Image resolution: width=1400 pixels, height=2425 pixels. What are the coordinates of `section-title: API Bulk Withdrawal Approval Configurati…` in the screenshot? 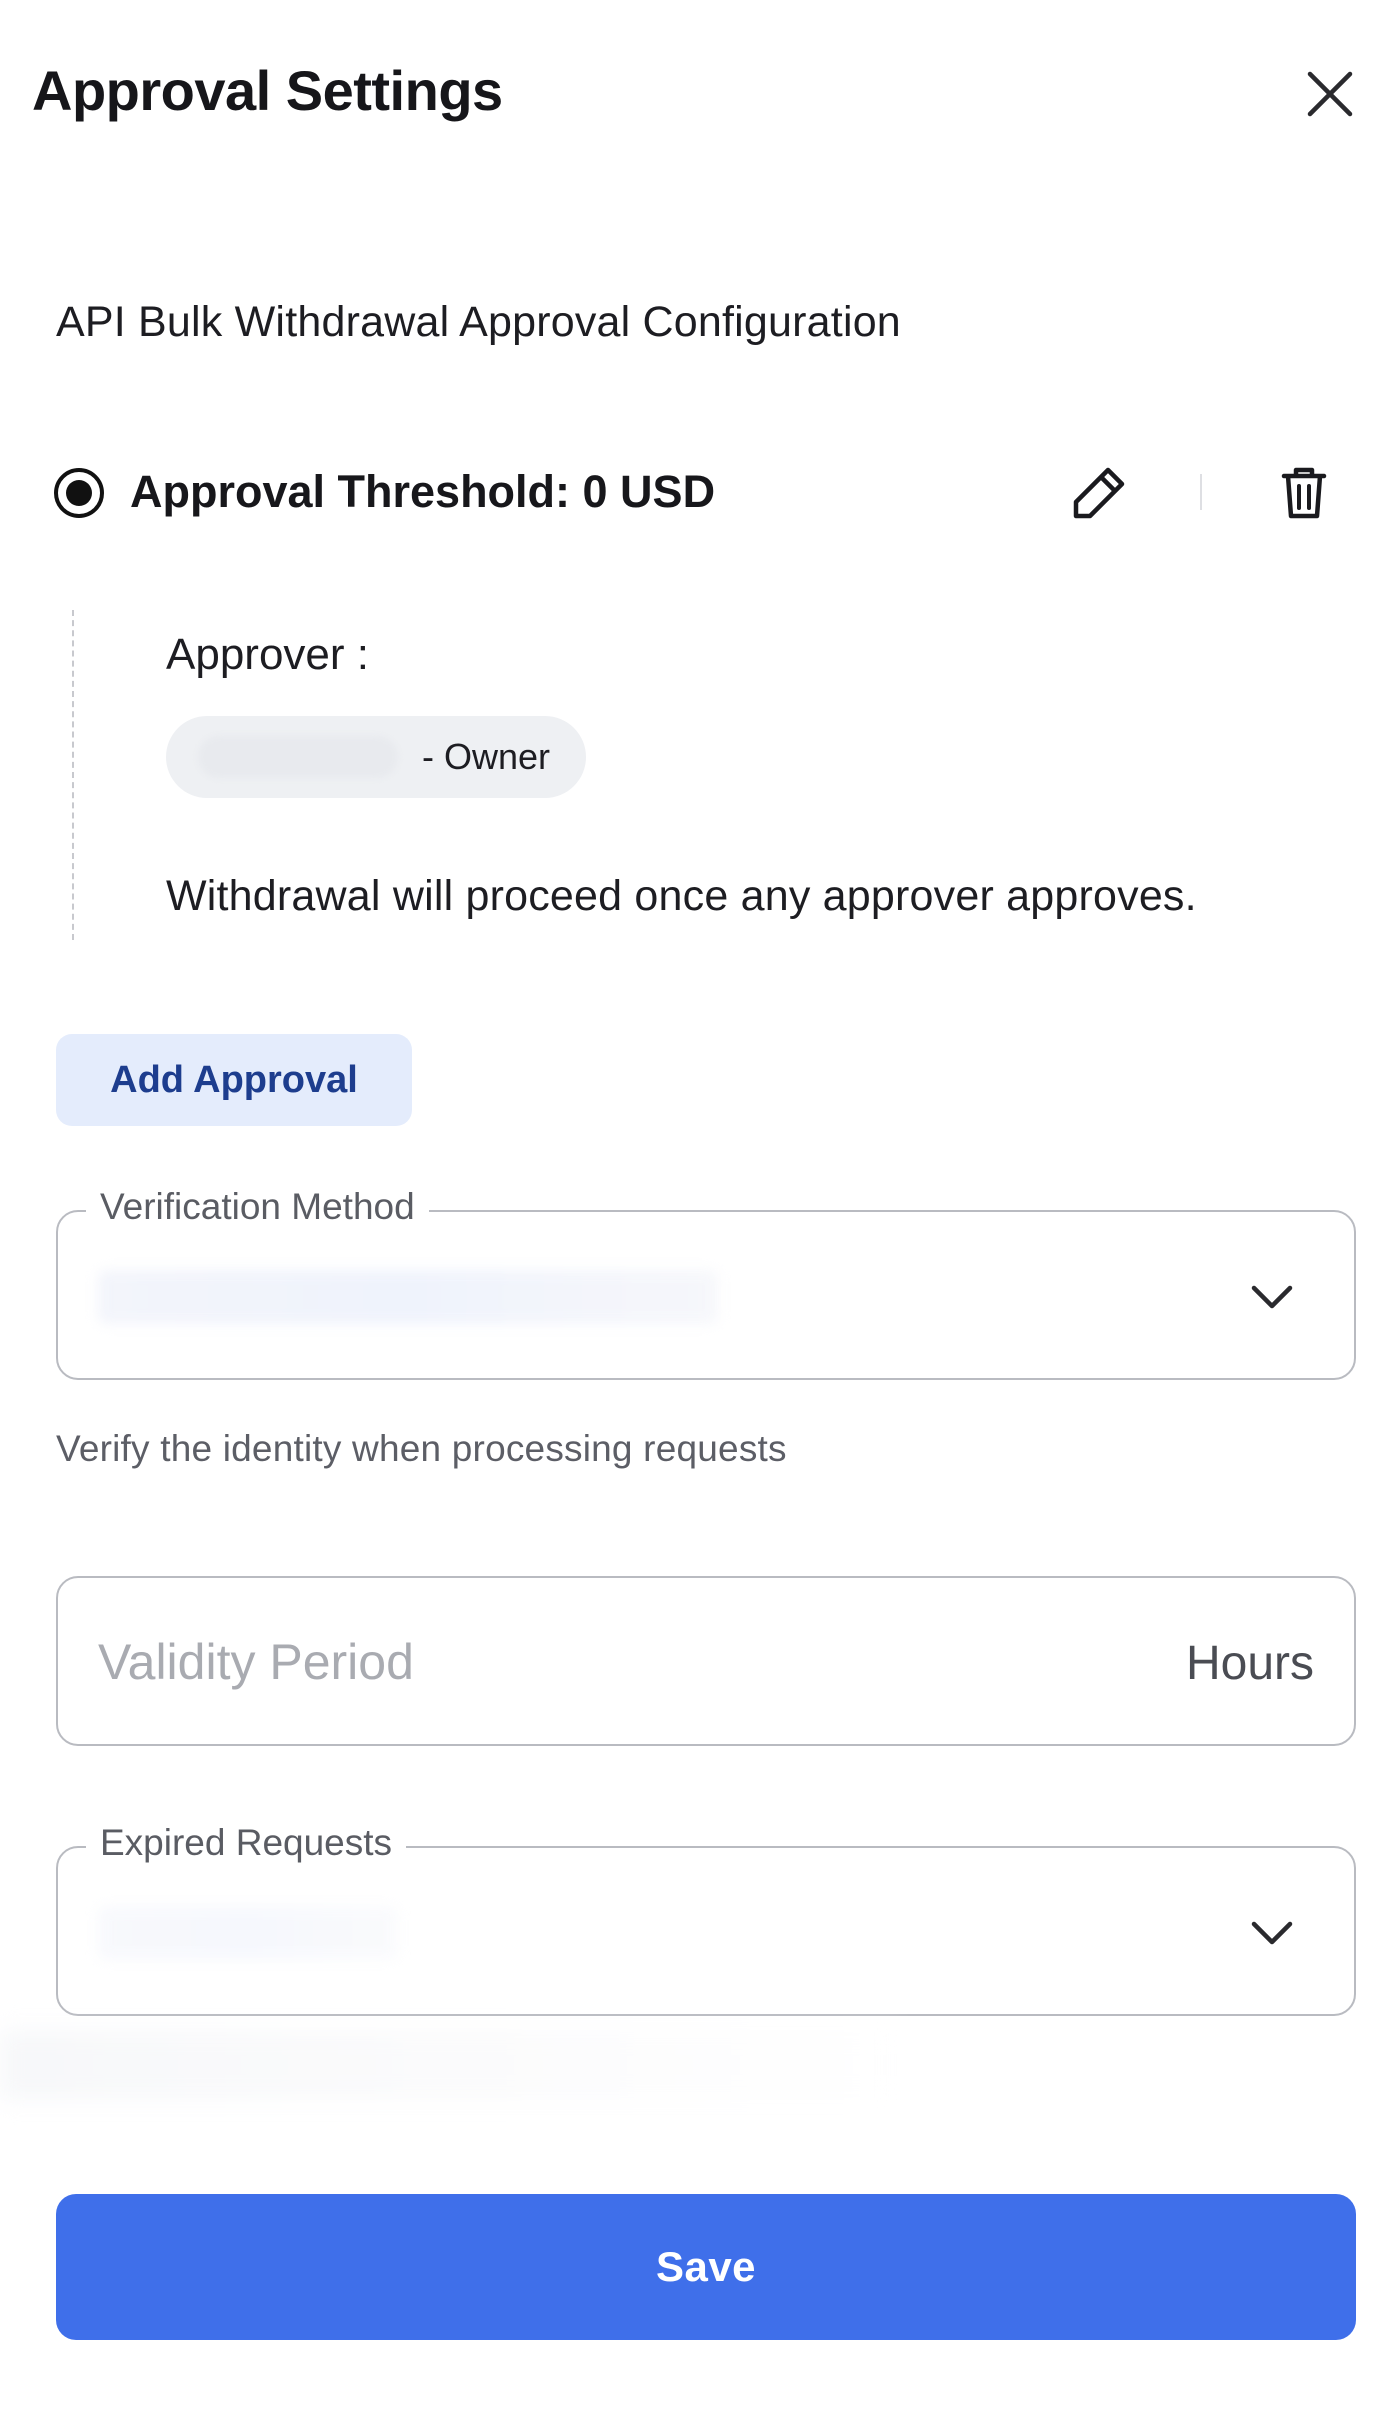 It's located at (478, 322).